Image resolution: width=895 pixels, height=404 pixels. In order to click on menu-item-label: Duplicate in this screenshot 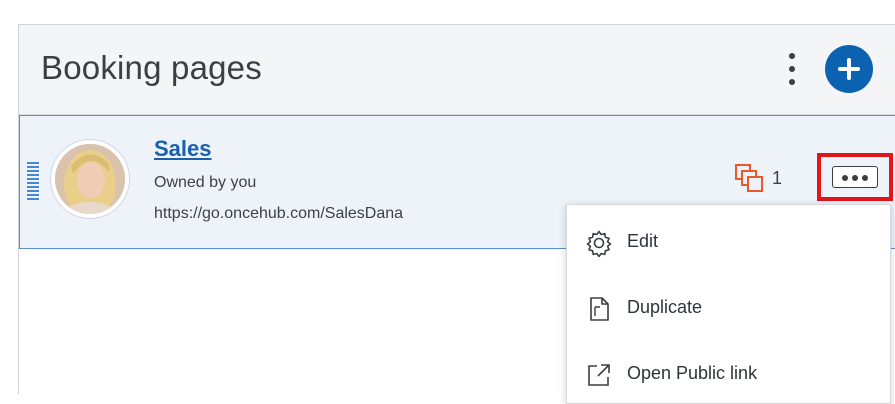, I will do `click(665, 307)`.